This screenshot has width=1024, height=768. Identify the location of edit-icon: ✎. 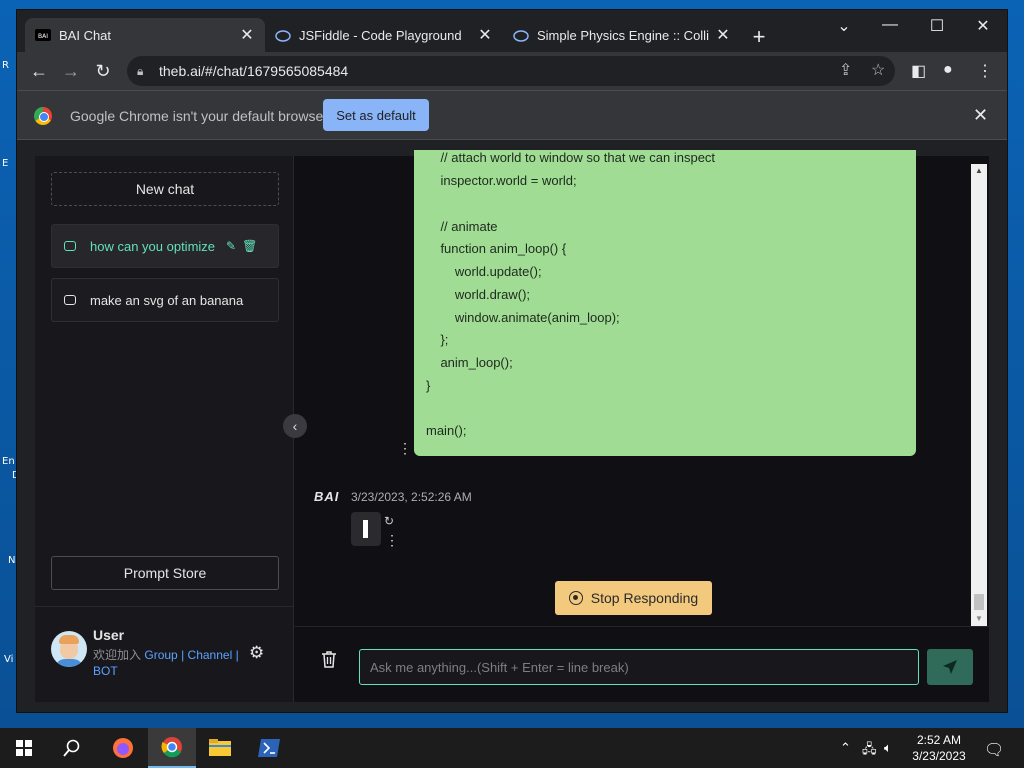
(231, 246).